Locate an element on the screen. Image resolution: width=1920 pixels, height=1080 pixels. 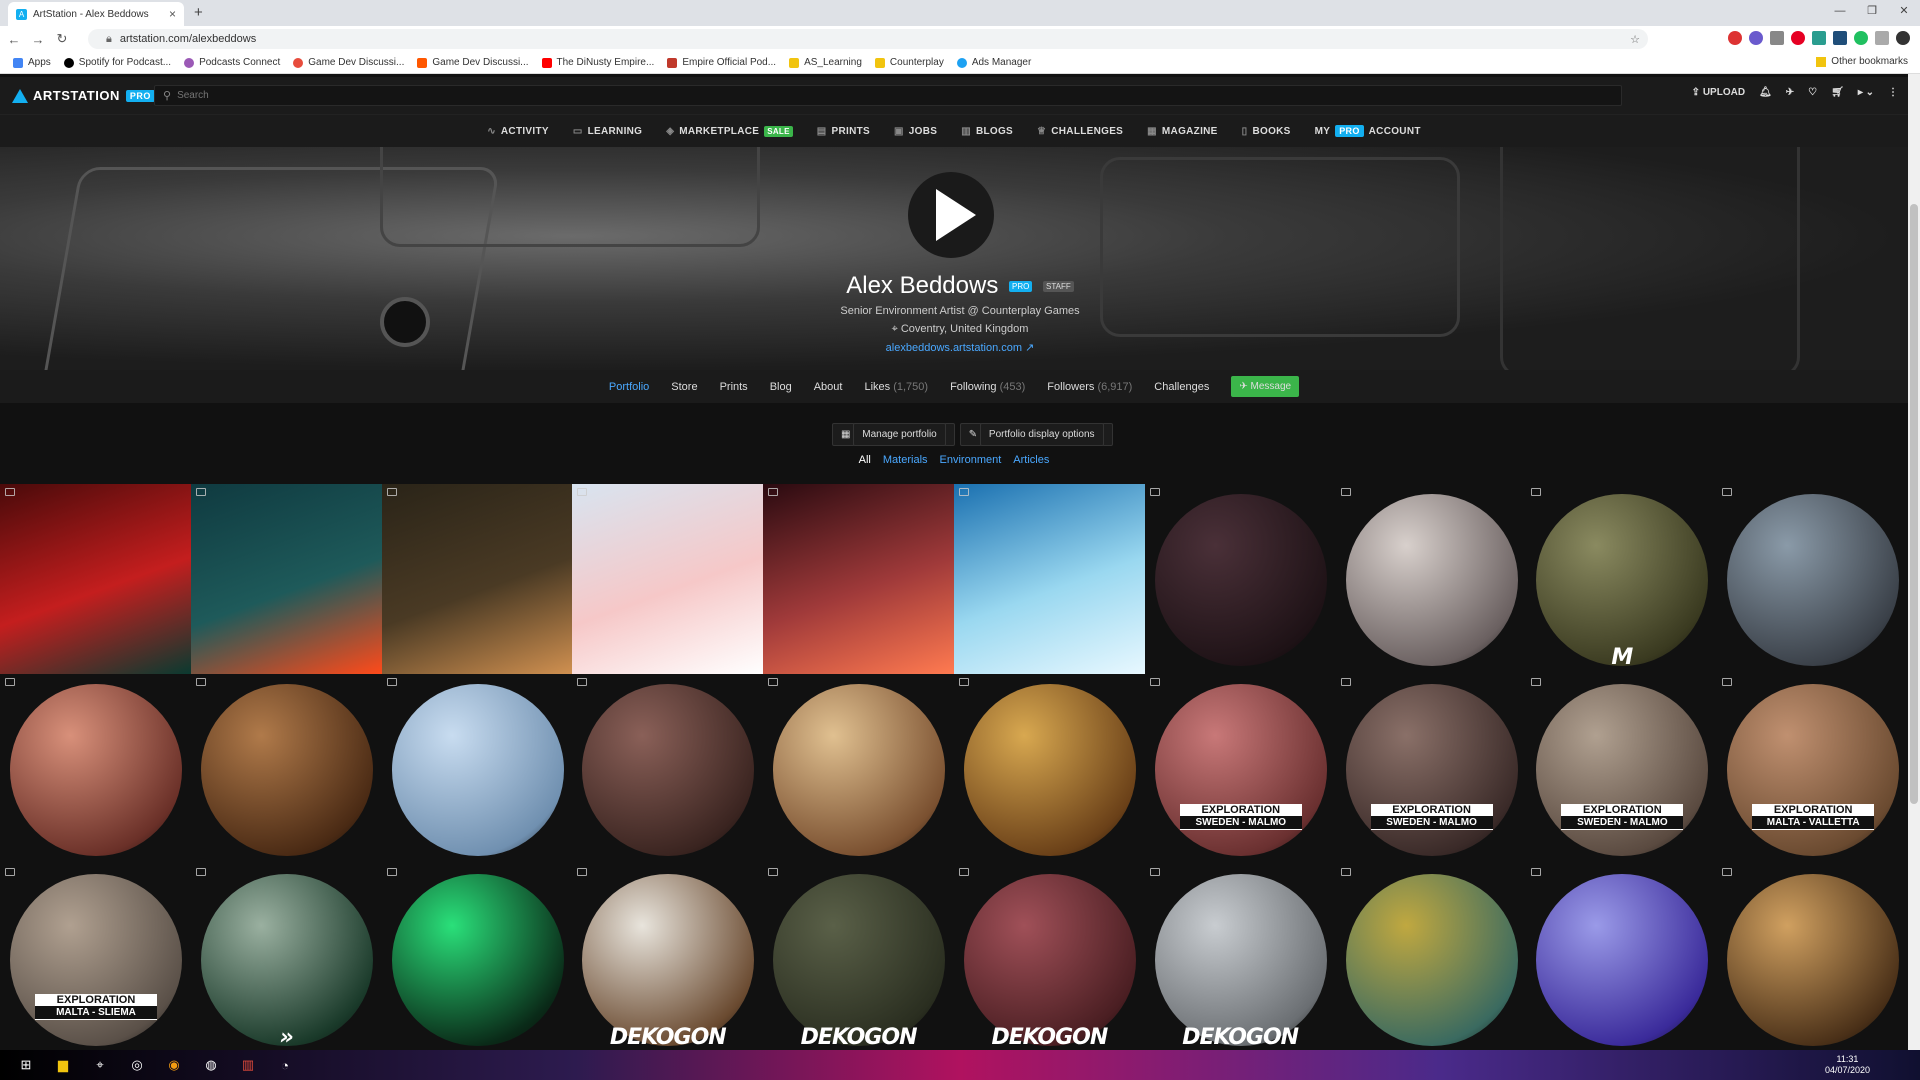
more-vertical-icon: ⋮ is located at coordinates (1893, 92).